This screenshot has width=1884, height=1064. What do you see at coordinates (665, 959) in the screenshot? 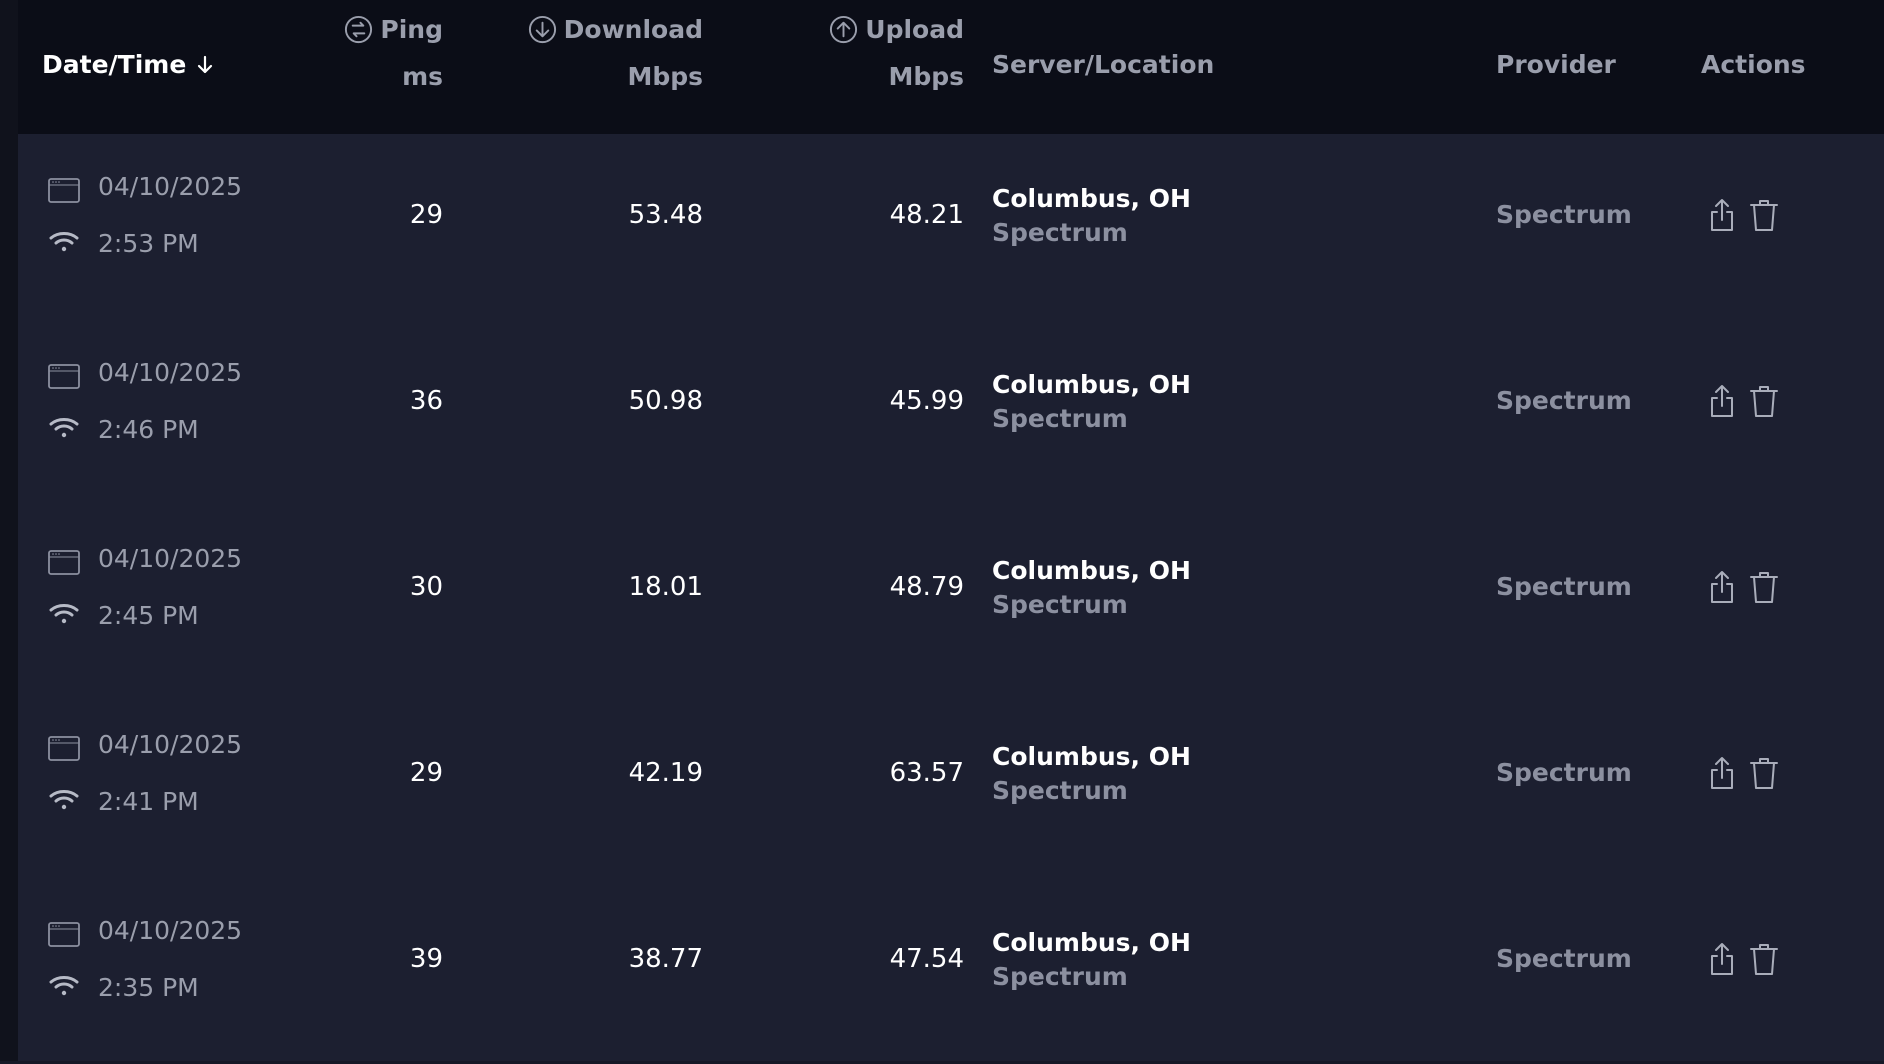
I see `download-value: 38.77` at bounding box center [665, 959].